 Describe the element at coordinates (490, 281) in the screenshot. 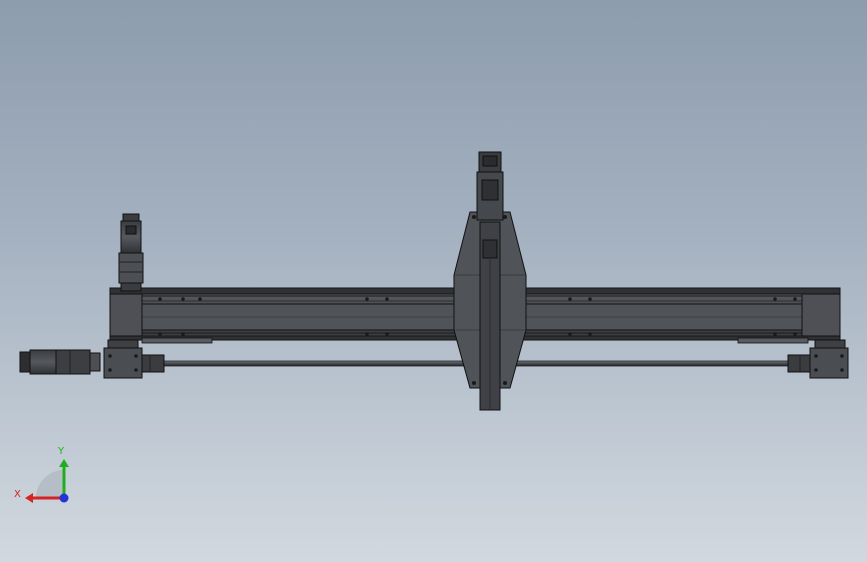

I see `carriage-assembly` at that location.